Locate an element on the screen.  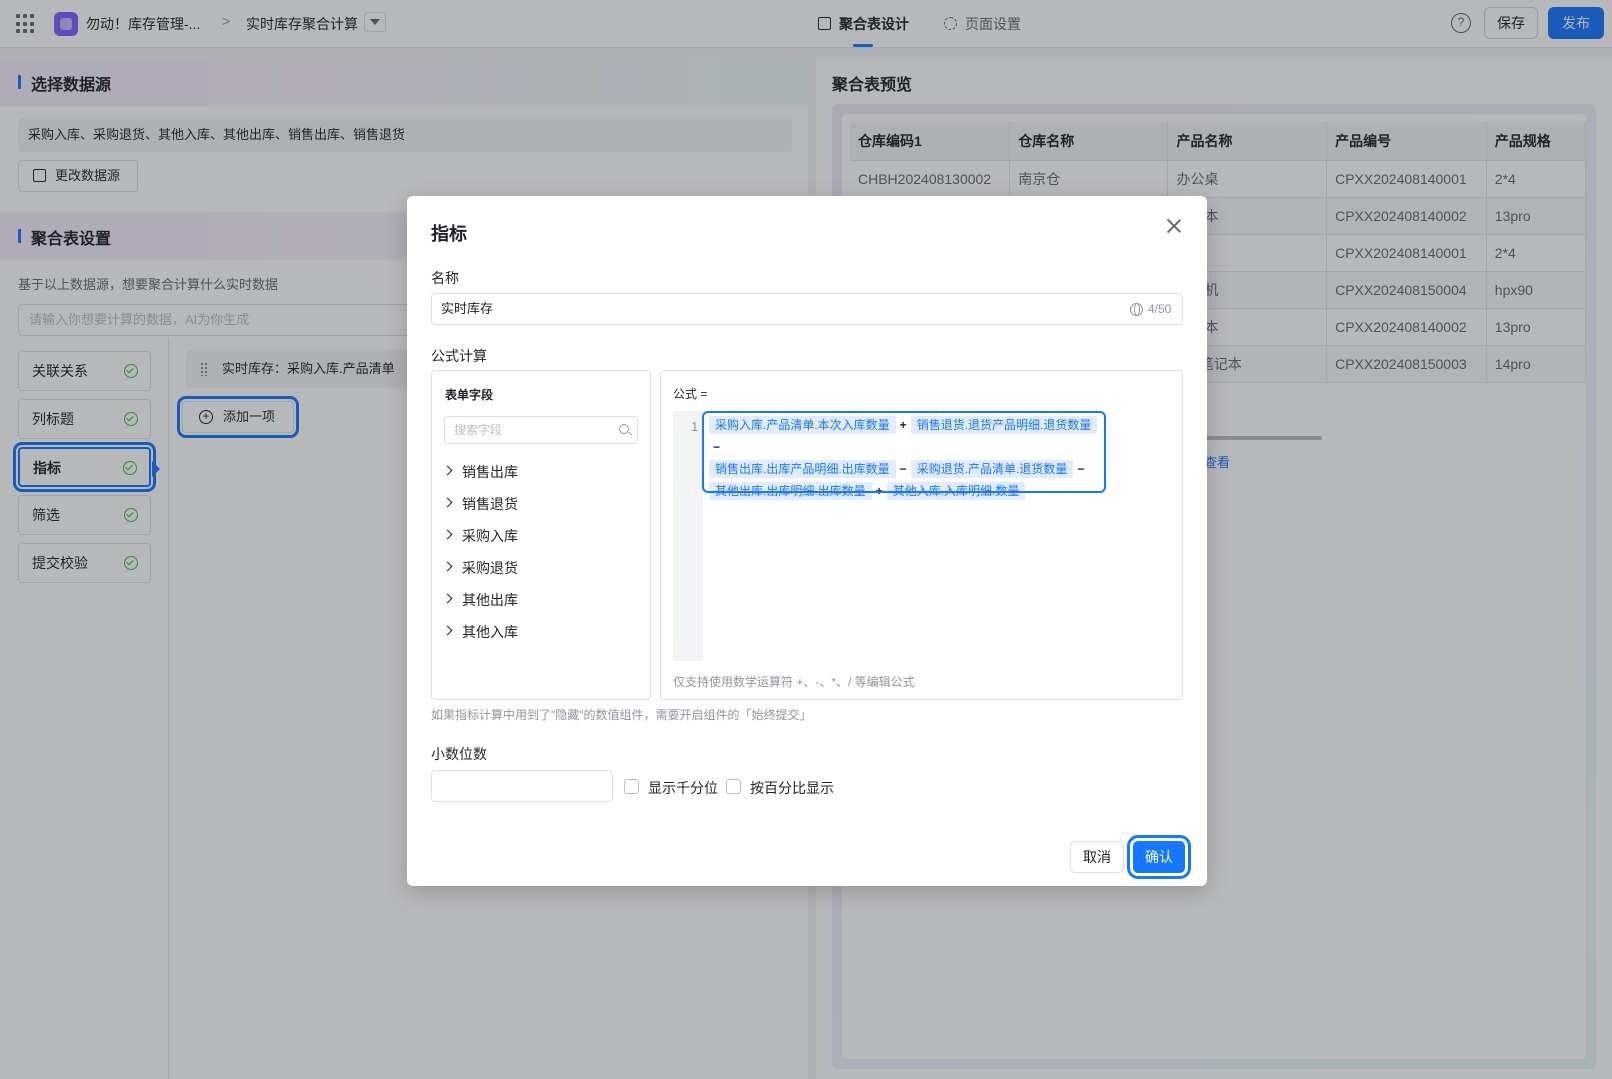
field-group-label: 销售出库 is located at coordinates (490, 472).